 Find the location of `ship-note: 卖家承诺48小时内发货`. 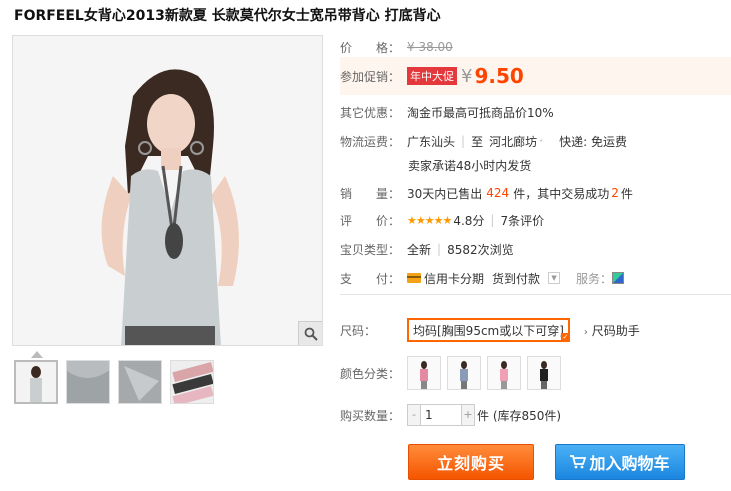

ship-note: 卖家承诺48小时内发货 is located at coordinates (470, 165).